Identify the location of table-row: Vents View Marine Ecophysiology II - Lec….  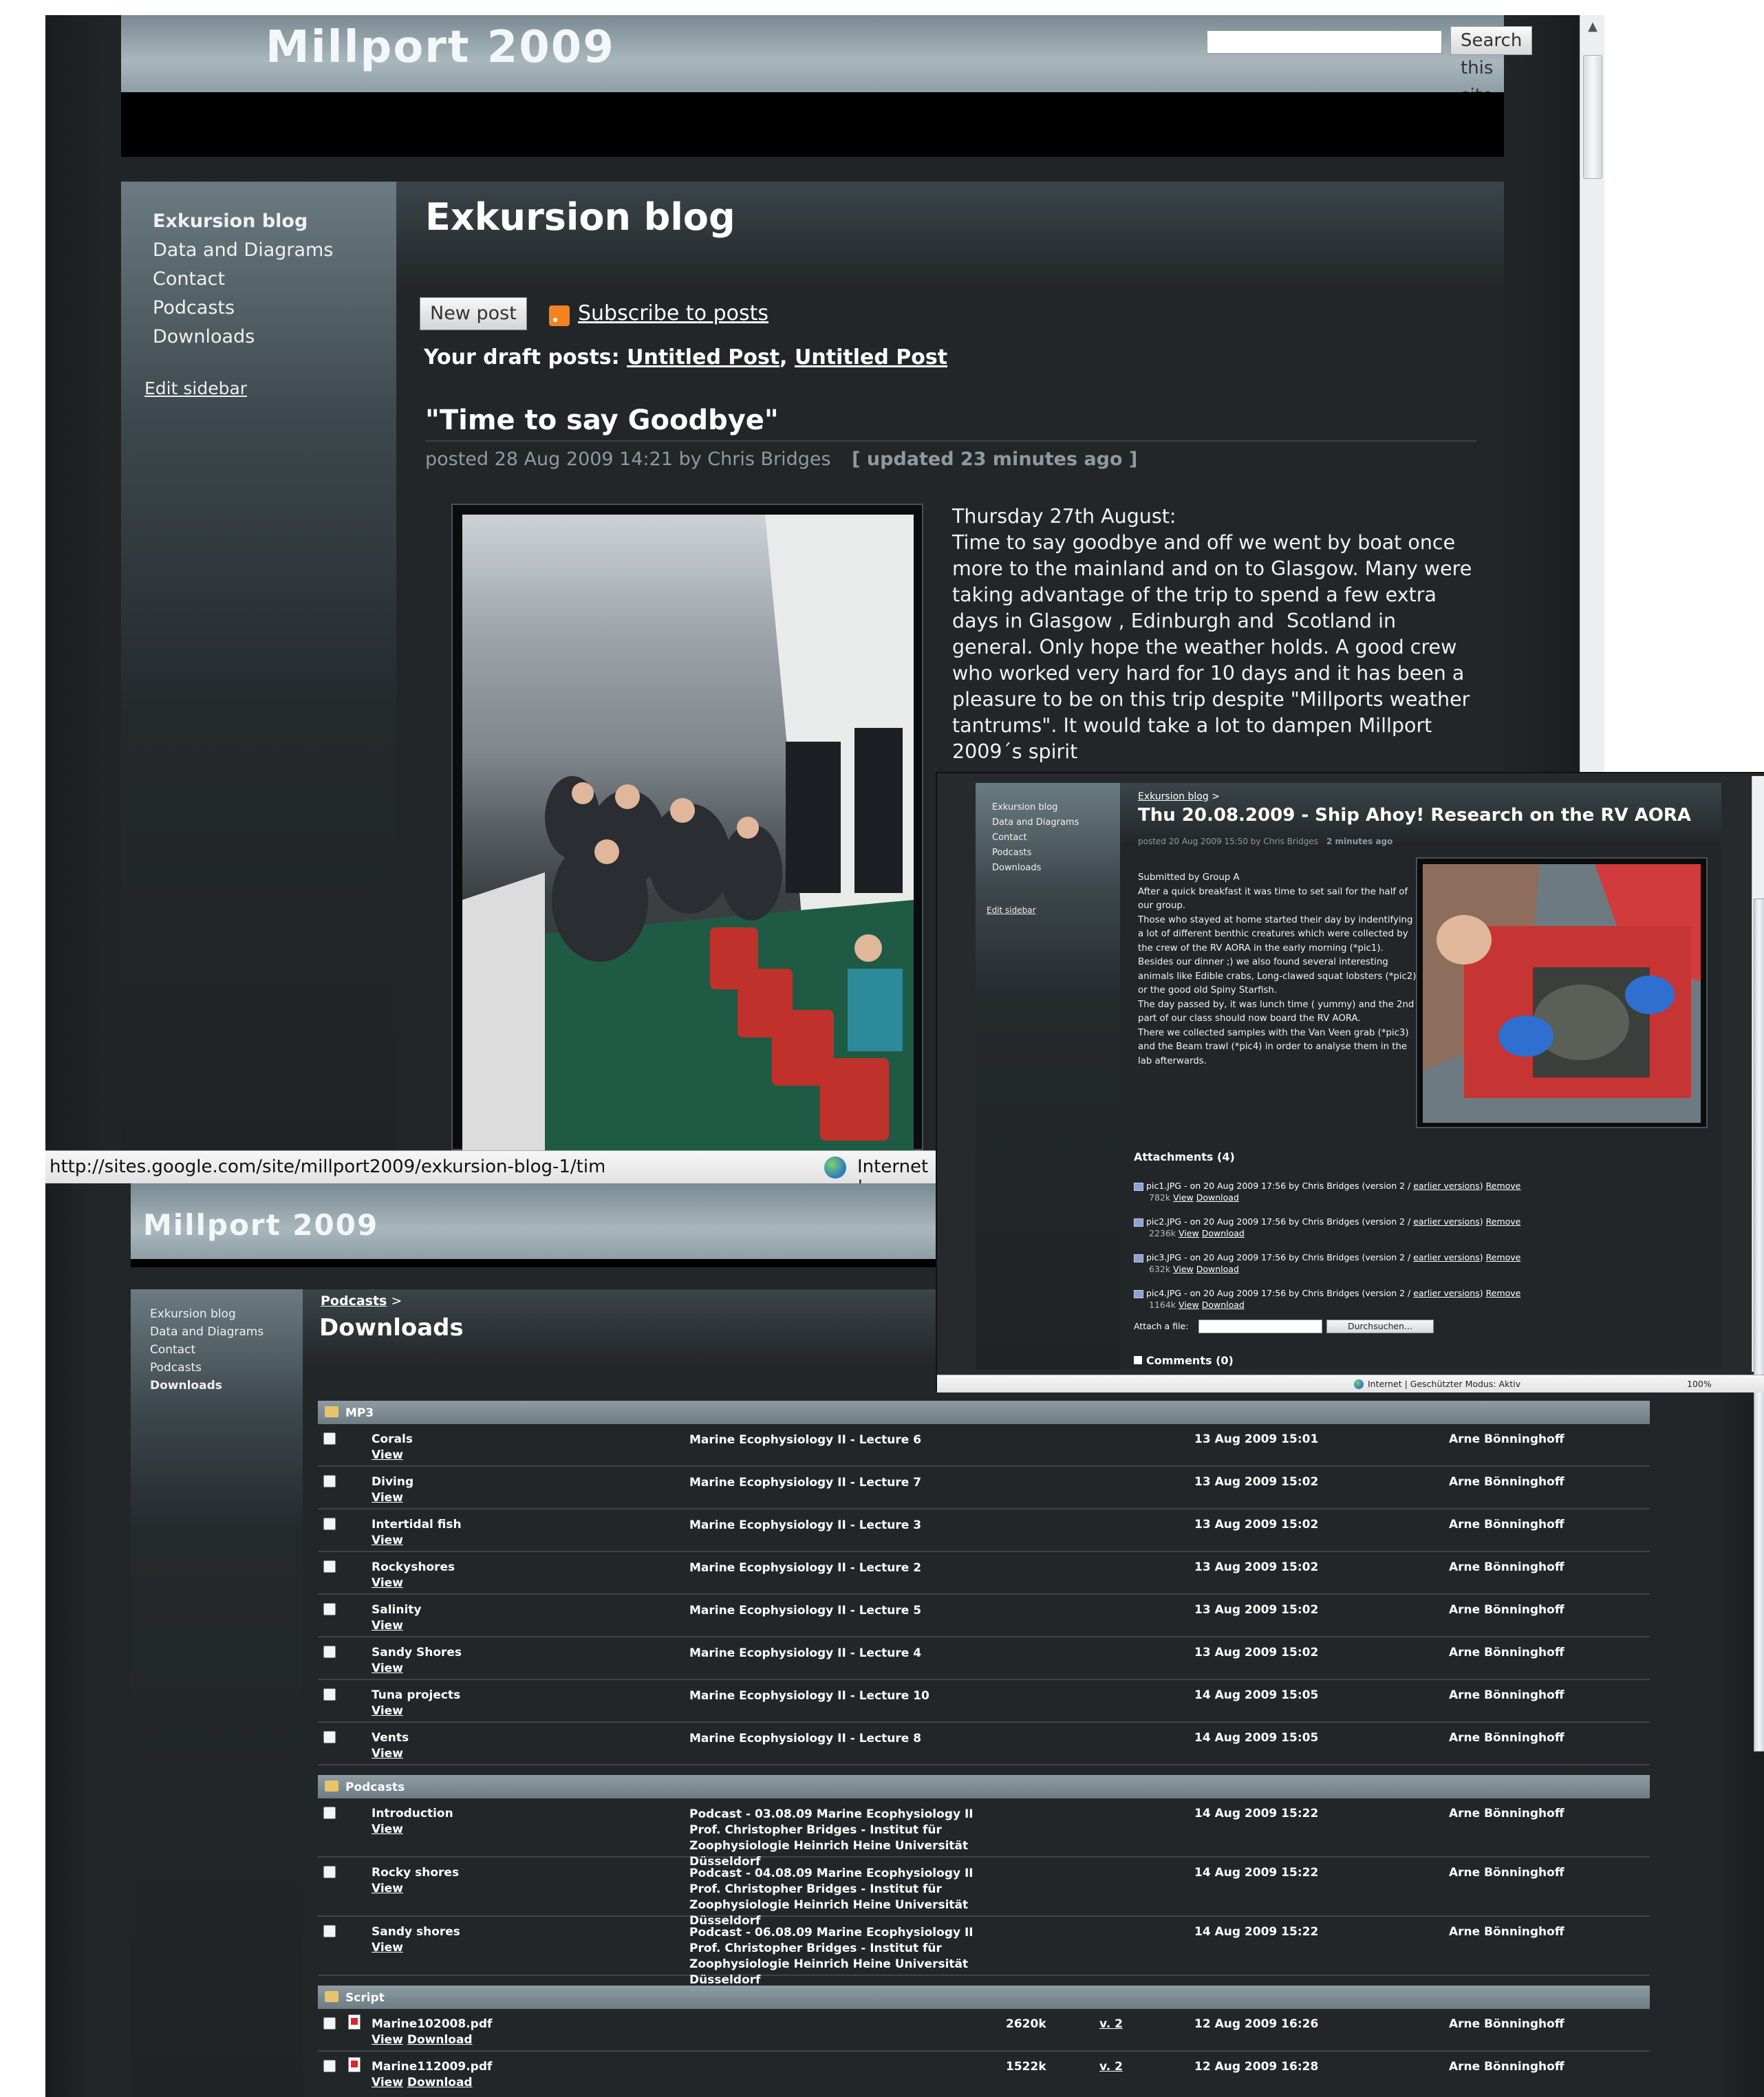
(984, 1744).